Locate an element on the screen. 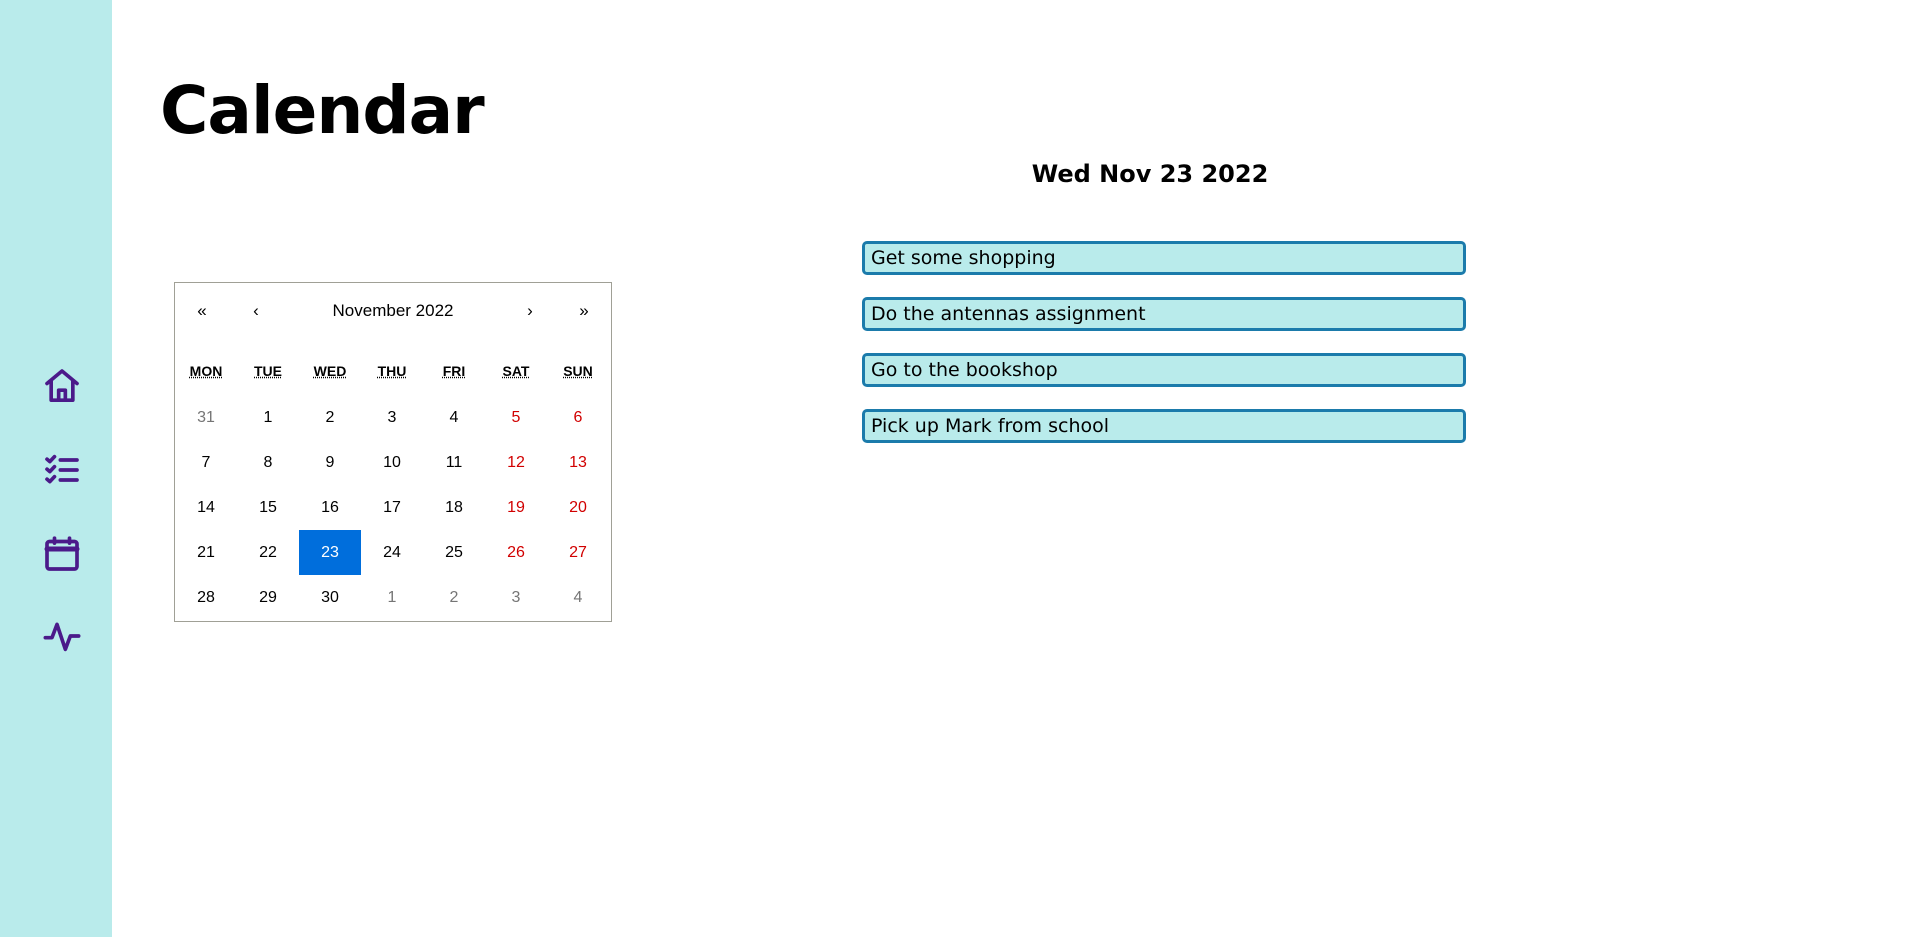 This screenshot has height=937, width=1914. day-tile: 5 is located at coordinates (516, 417).